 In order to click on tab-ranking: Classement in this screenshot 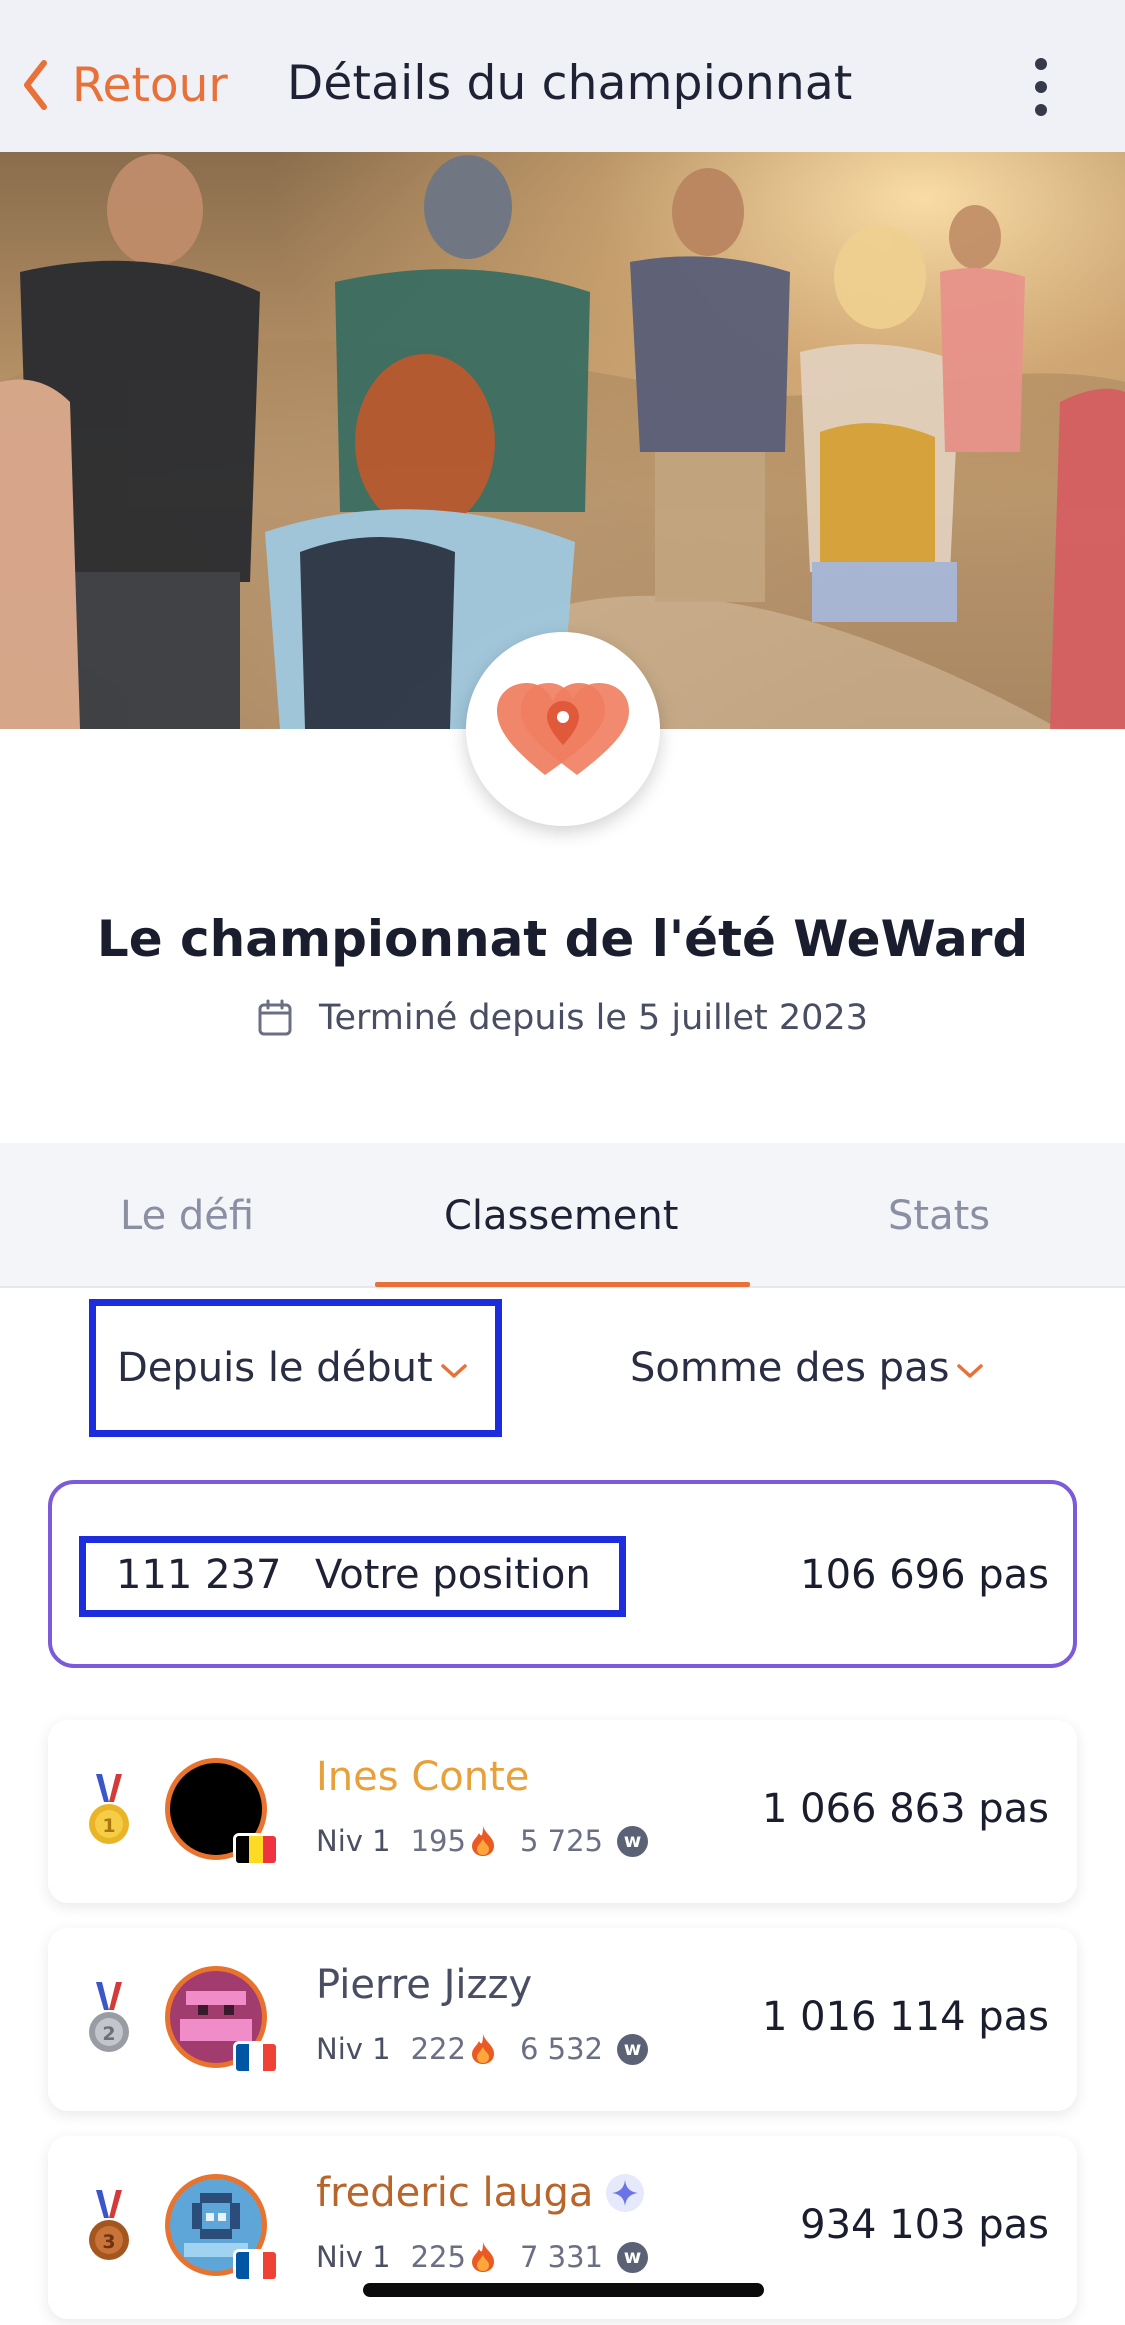, I will do `click(561, 1216)`.